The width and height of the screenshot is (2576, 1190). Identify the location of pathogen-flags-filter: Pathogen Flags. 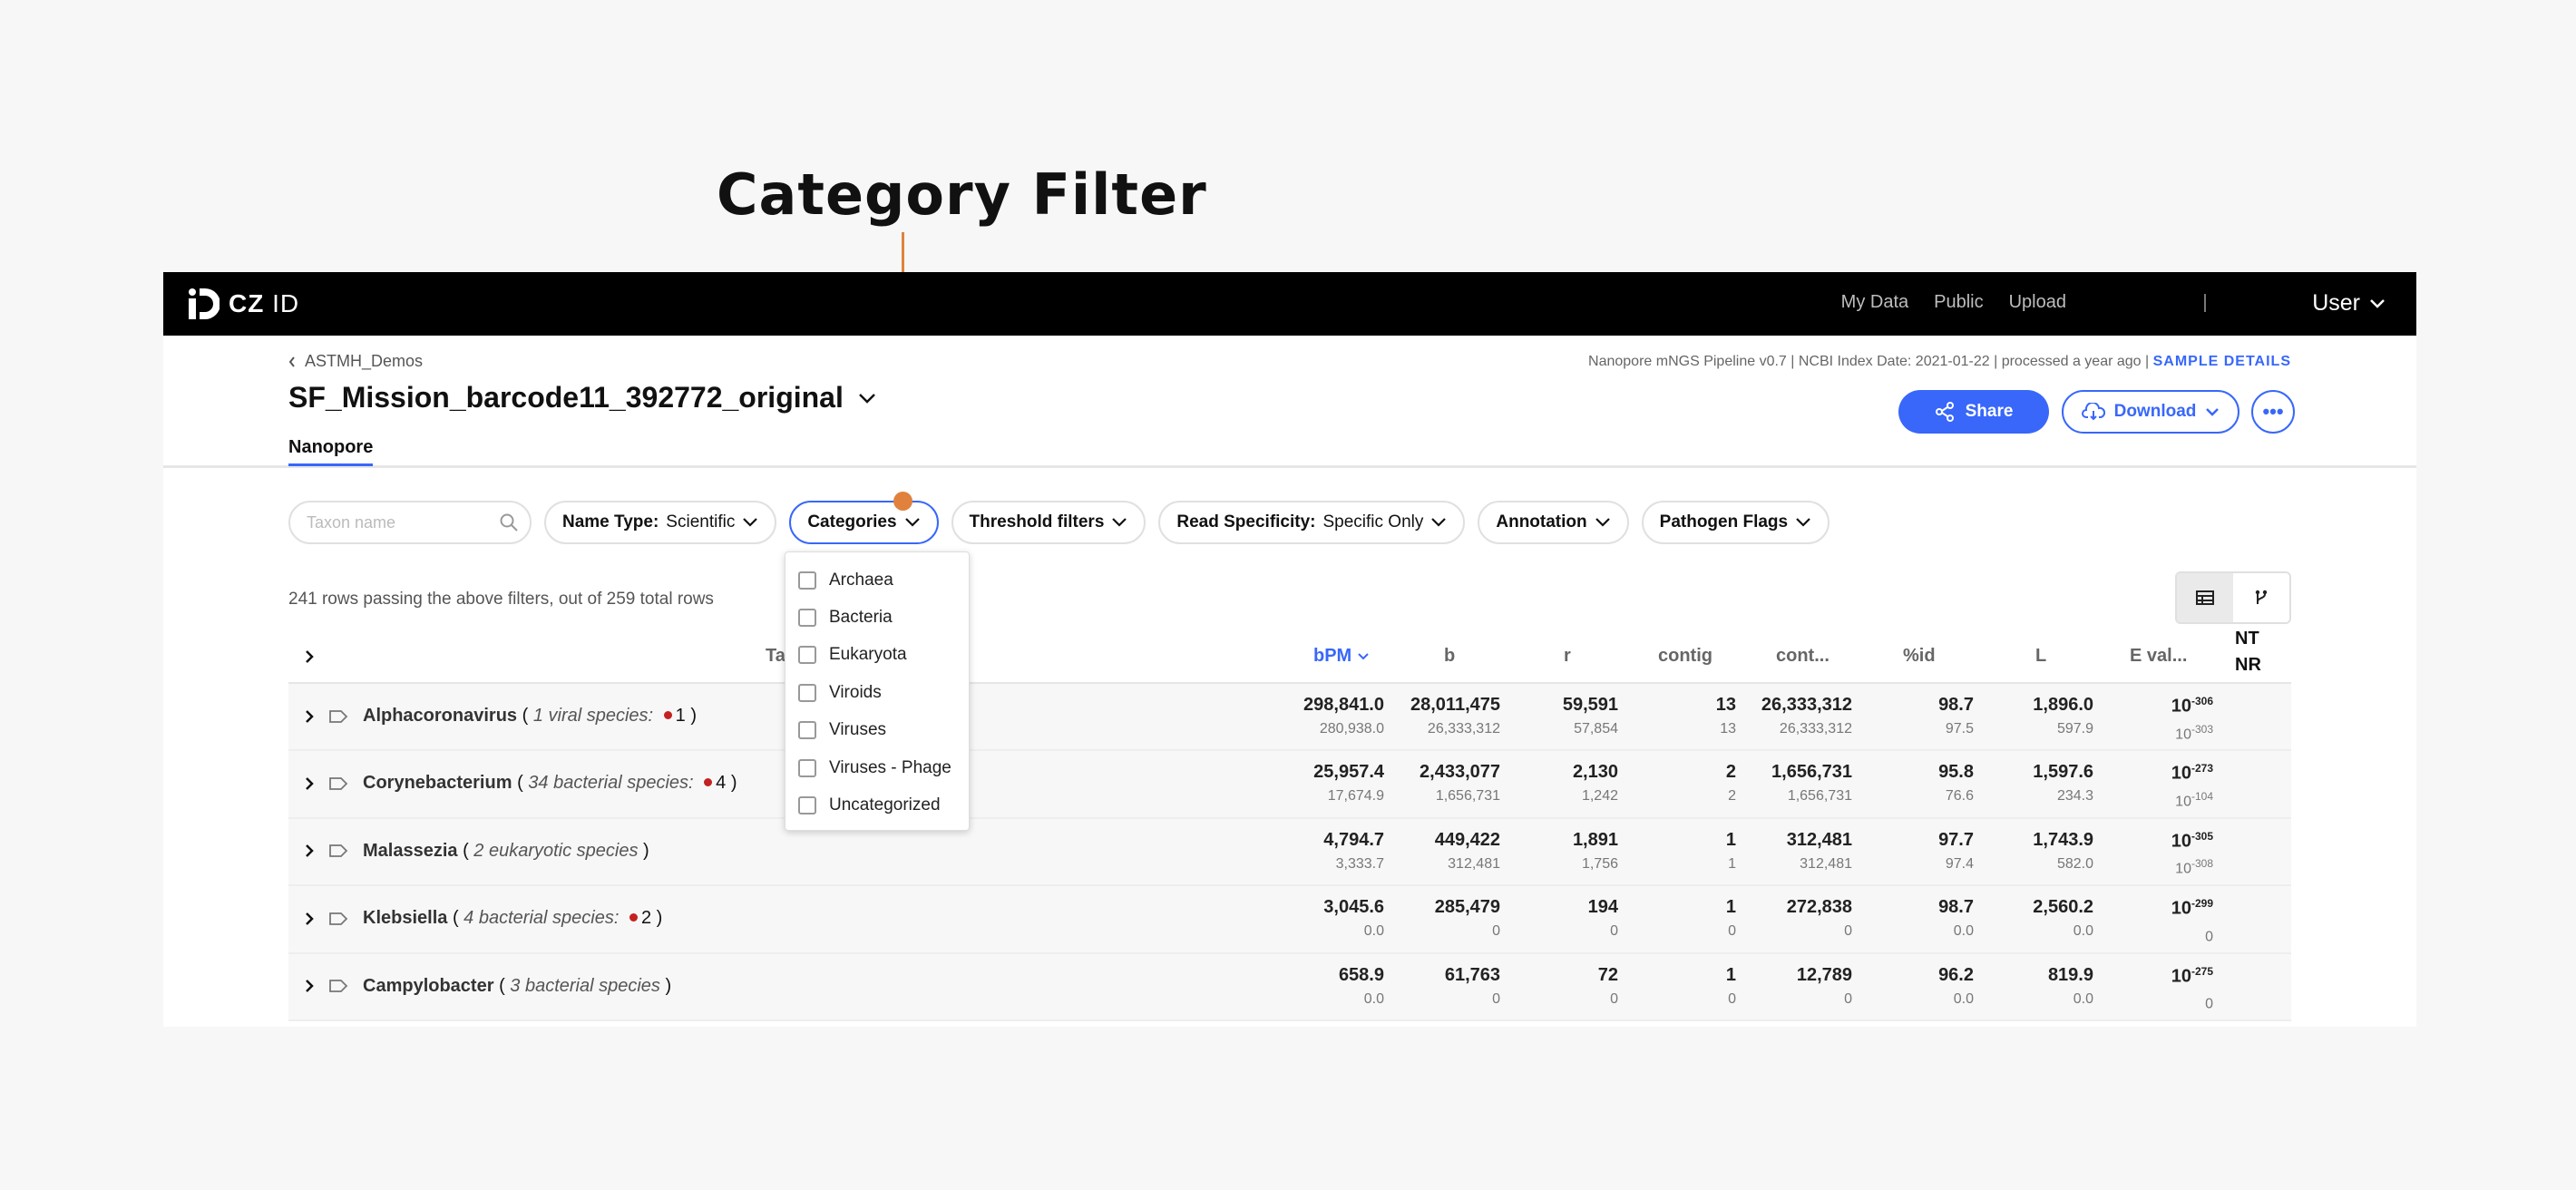
(1735, 523).